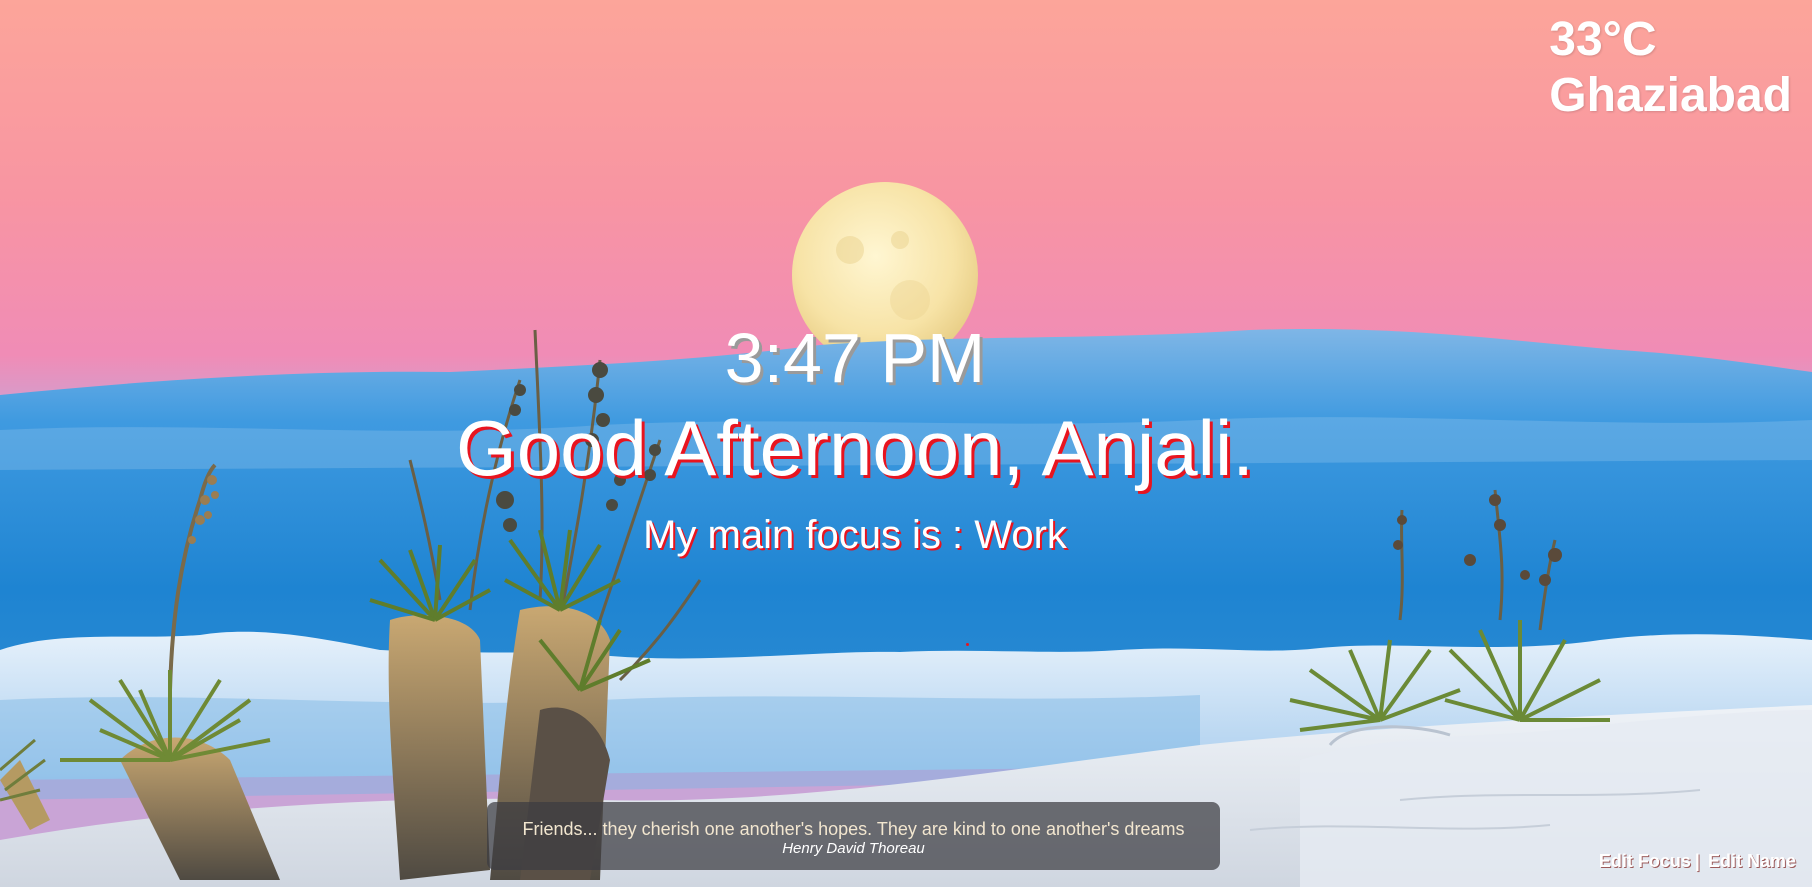 This screenshot has height=887, width=1812. Describe the element at coordinates (1752, 861) in the screenshot. I see `edit-name-link: Edit Name` at that location.